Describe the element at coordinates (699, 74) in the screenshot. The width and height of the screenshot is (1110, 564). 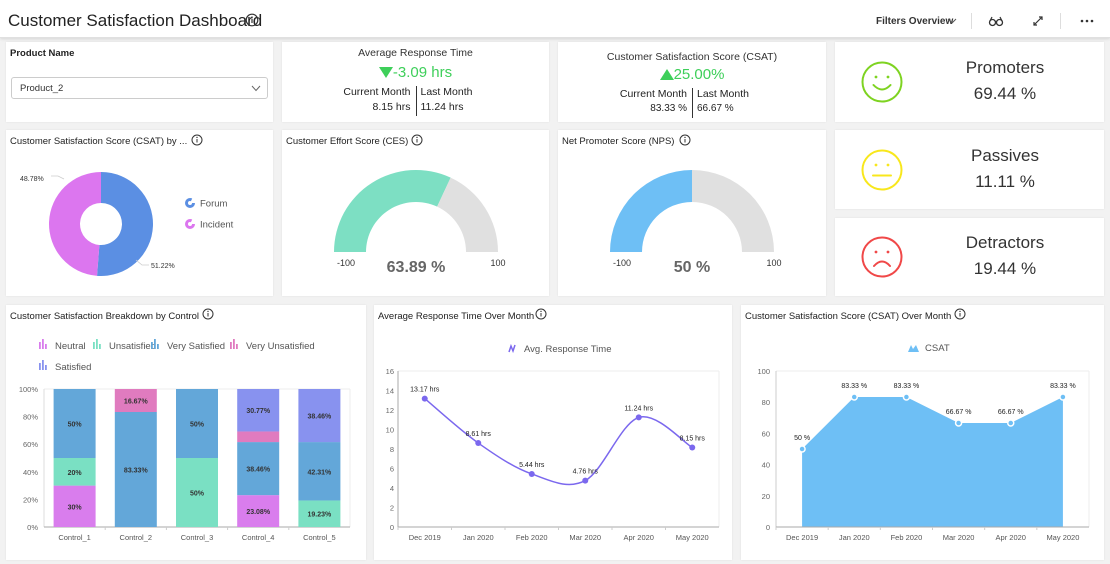
I see `kpi-change-value: 25.00%` at that location.